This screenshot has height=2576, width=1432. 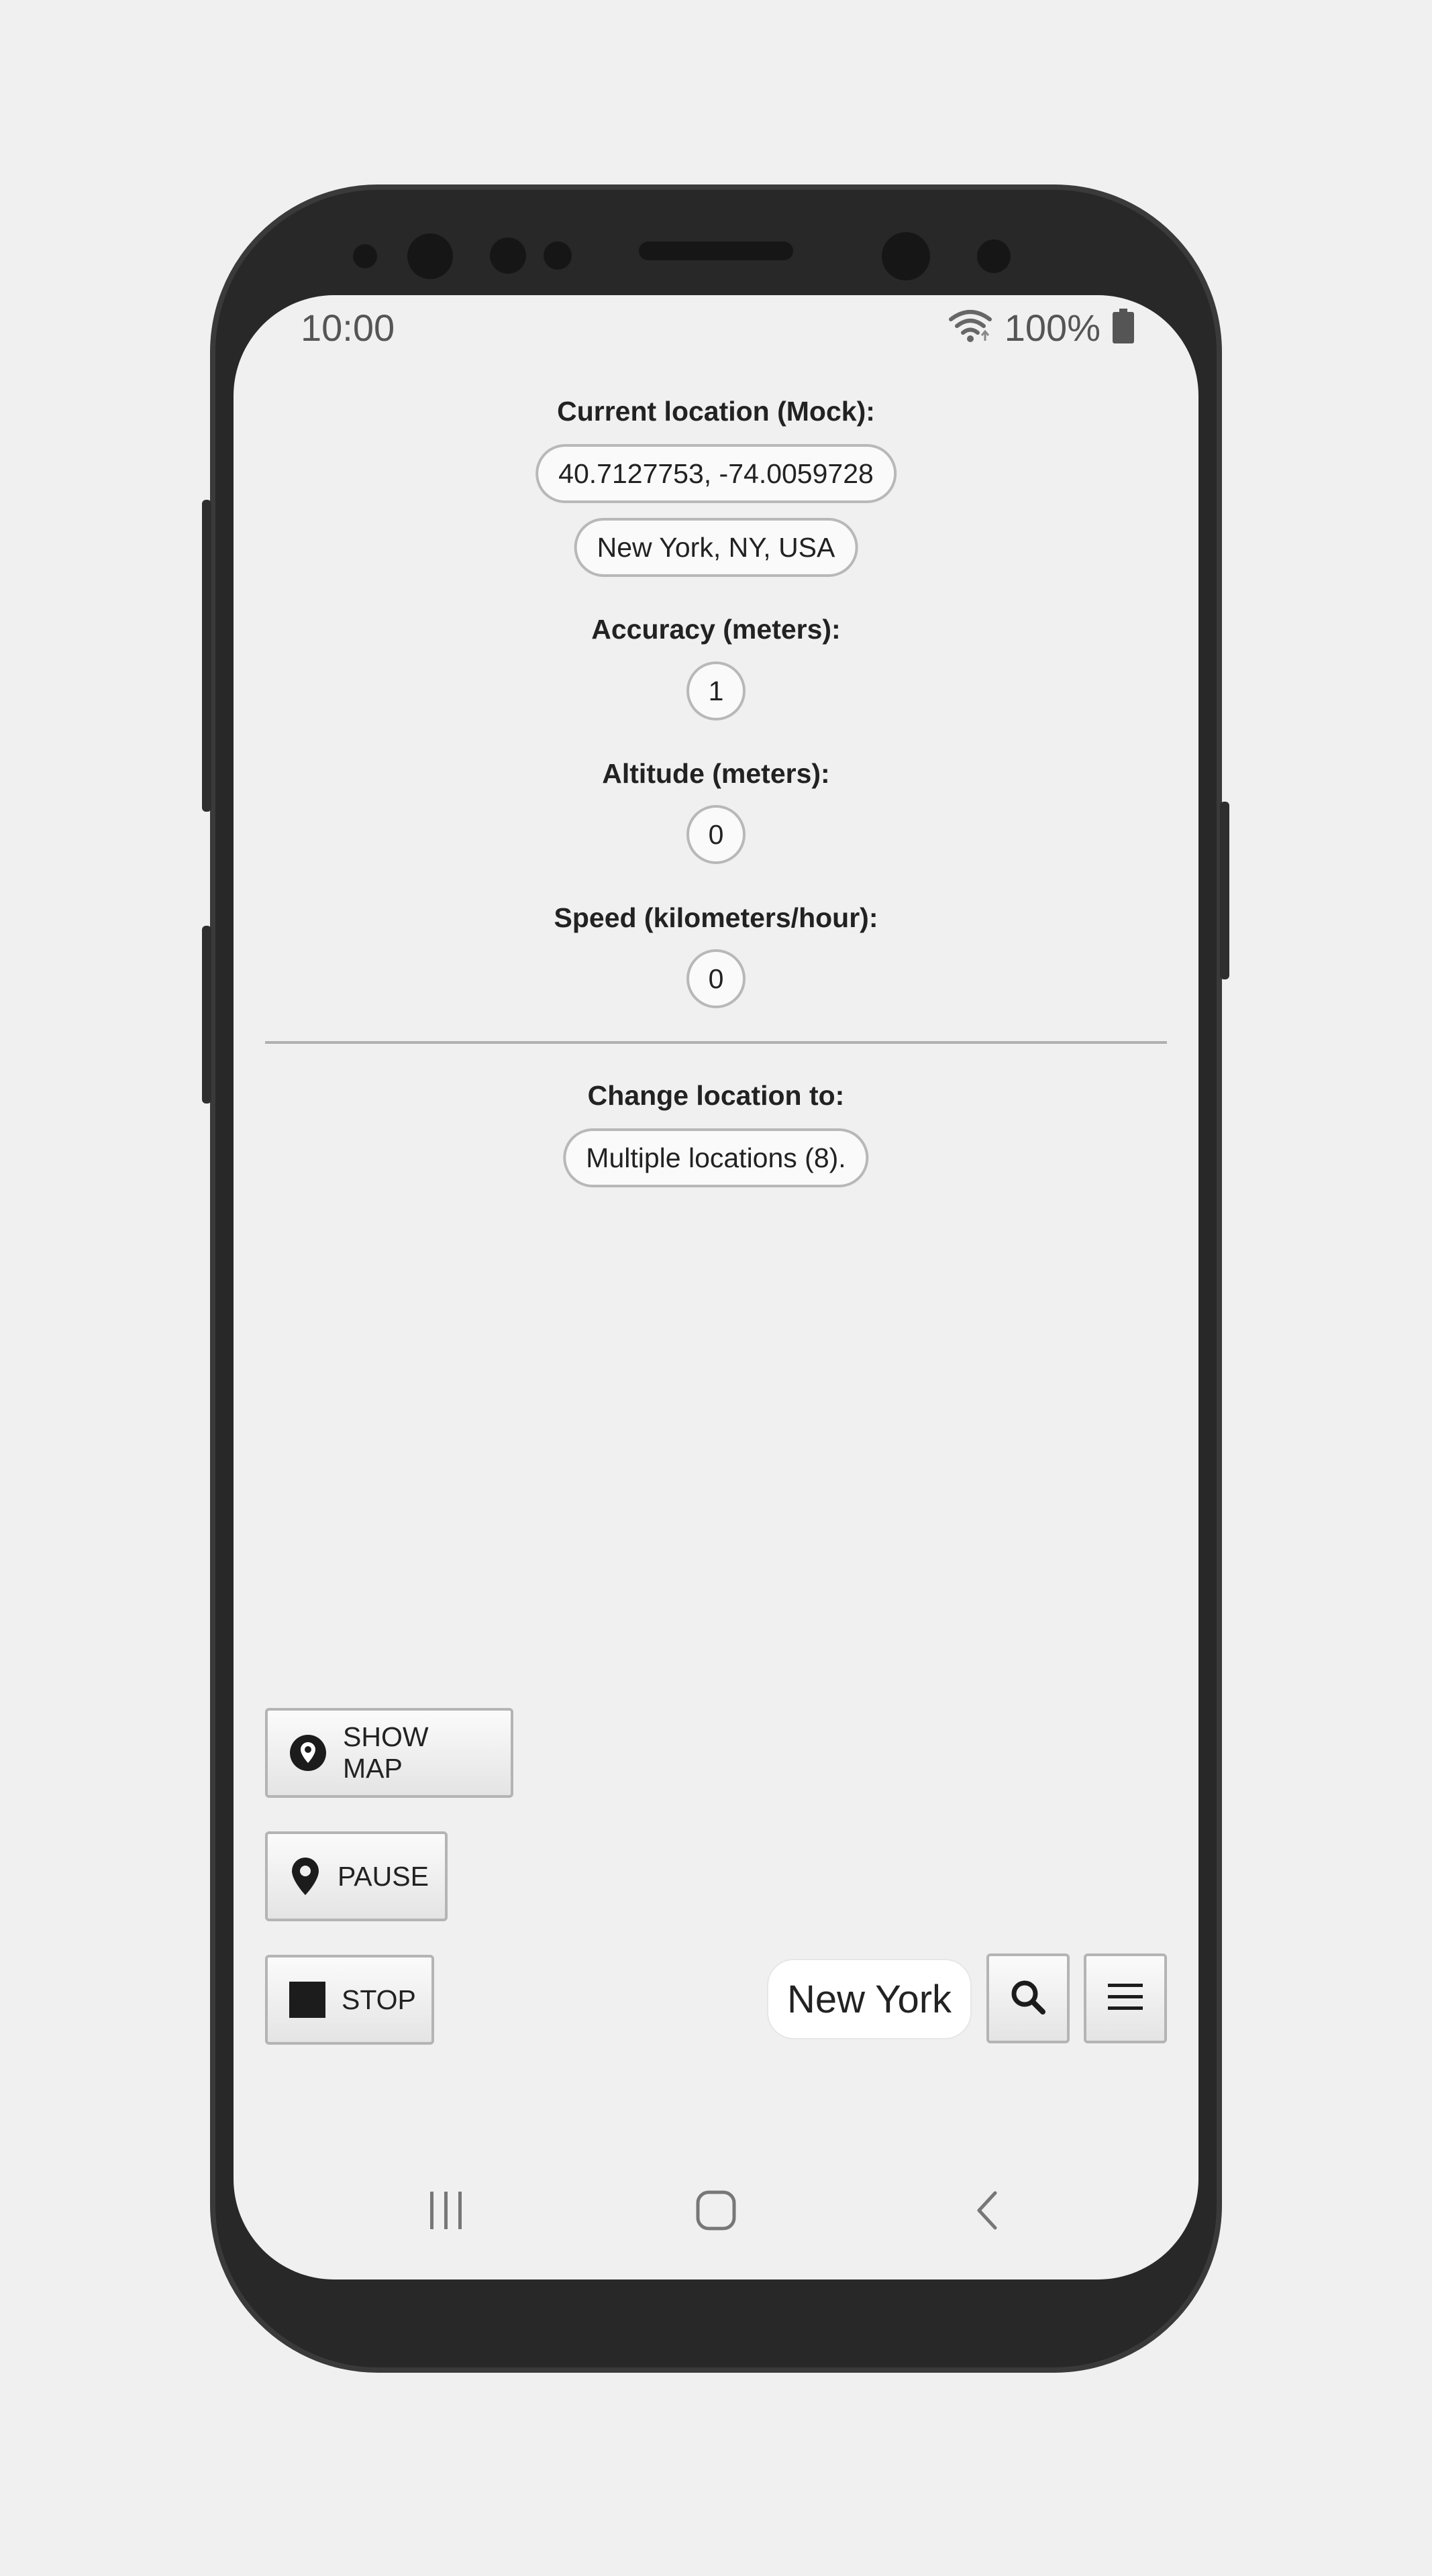 I want to click on stop-label: STOP, so click(x=379, y=1999).